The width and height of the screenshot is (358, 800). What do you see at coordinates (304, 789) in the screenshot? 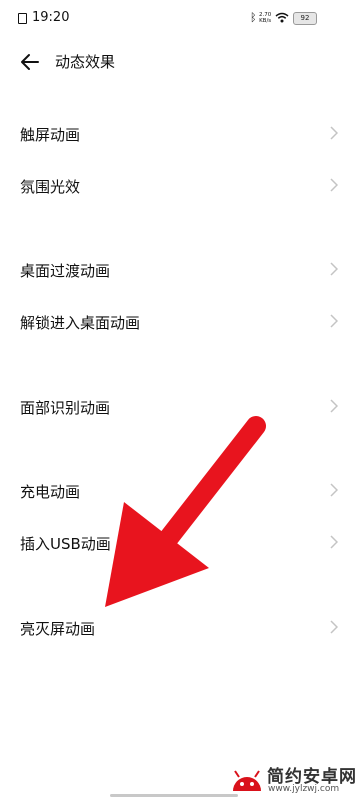
I see `watermark-subtitle: www.jylzwj.com` at bounding box center [304, 789].